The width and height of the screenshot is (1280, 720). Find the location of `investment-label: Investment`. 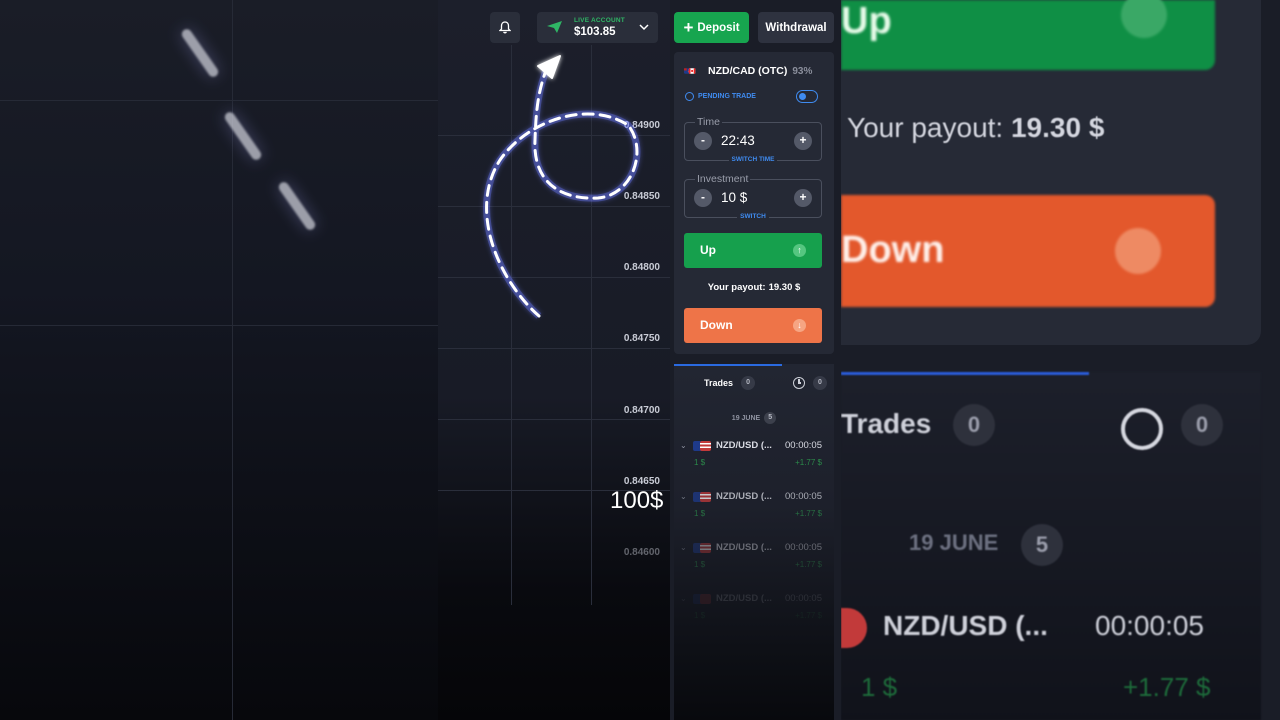

investment-label: Investment is located at coordinates (723, 179).